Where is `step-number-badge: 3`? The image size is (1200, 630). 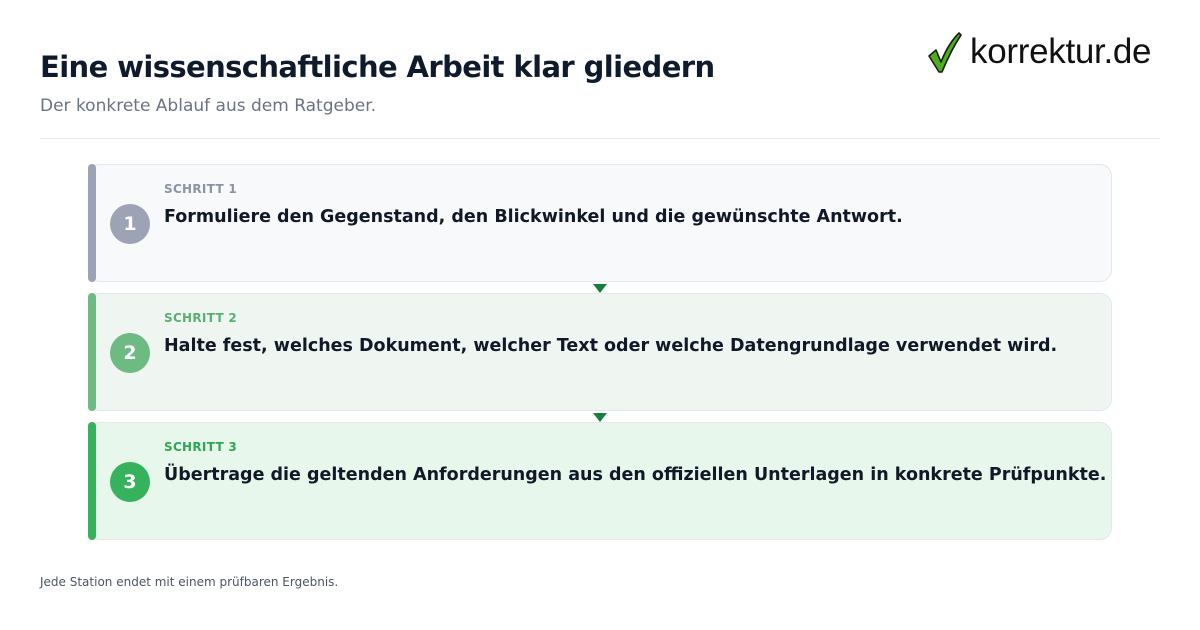 step-number-badge: 3 is located at coordinates (130, 482).